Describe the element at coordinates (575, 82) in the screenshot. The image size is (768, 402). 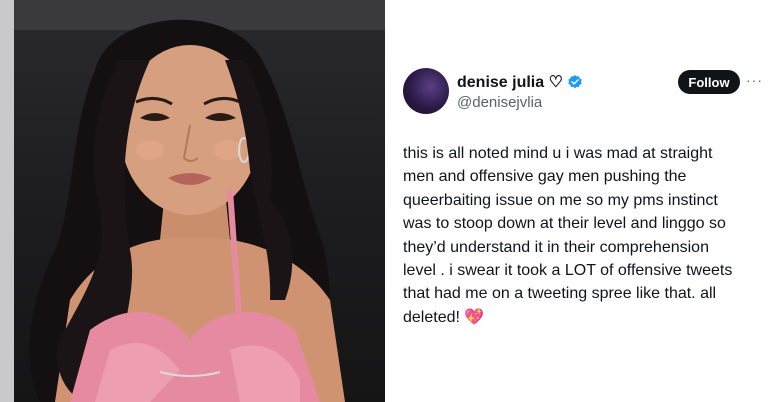
I see `verified-badge-icon` at that location.